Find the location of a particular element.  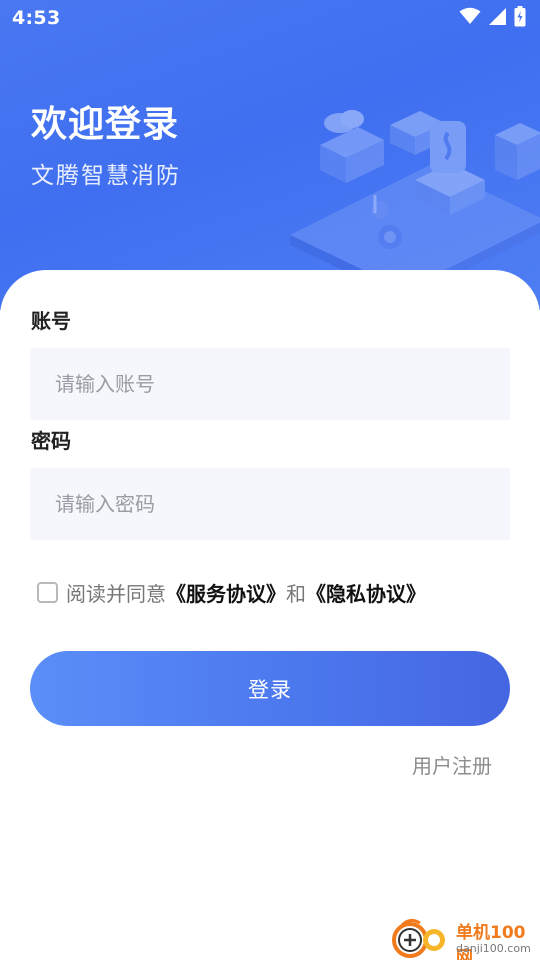

status-icons is located at coordinates (492, 18).